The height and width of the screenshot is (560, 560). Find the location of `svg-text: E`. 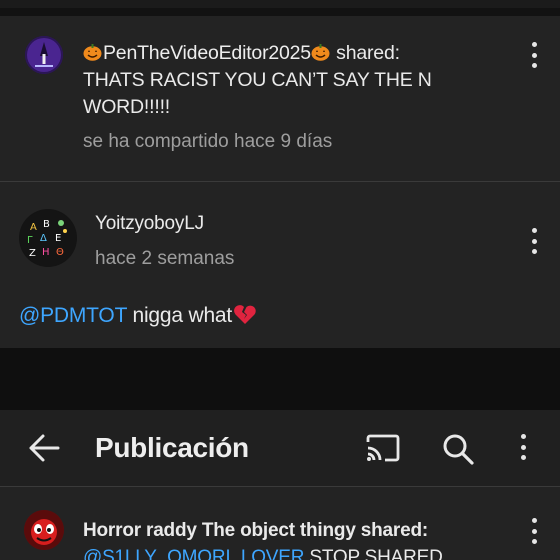

svg-text: E is located at coordinates (58, 238).